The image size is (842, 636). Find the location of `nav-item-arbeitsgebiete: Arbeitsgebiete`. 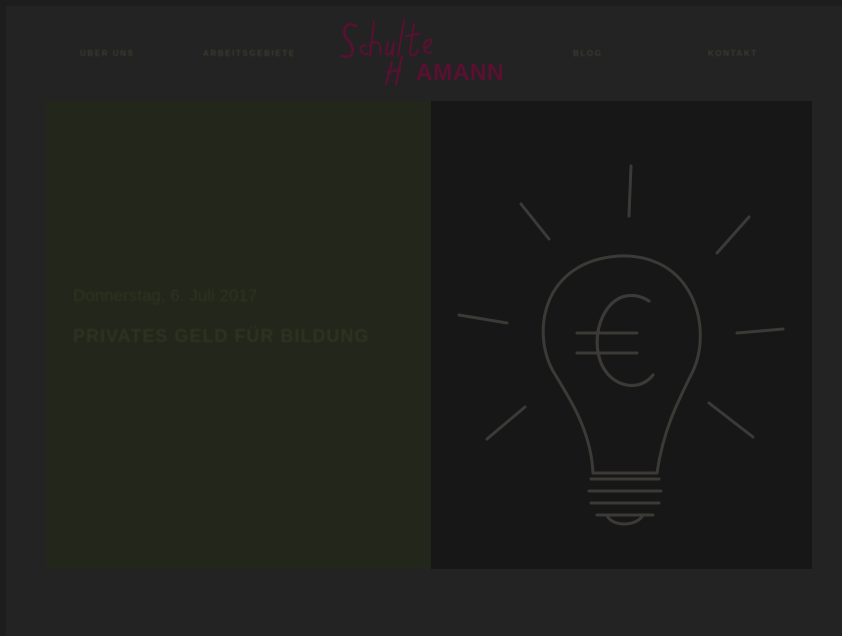

nav-item-arbeitsgebiete: Arbeitsgebiete is located at coordinates (249, 55).